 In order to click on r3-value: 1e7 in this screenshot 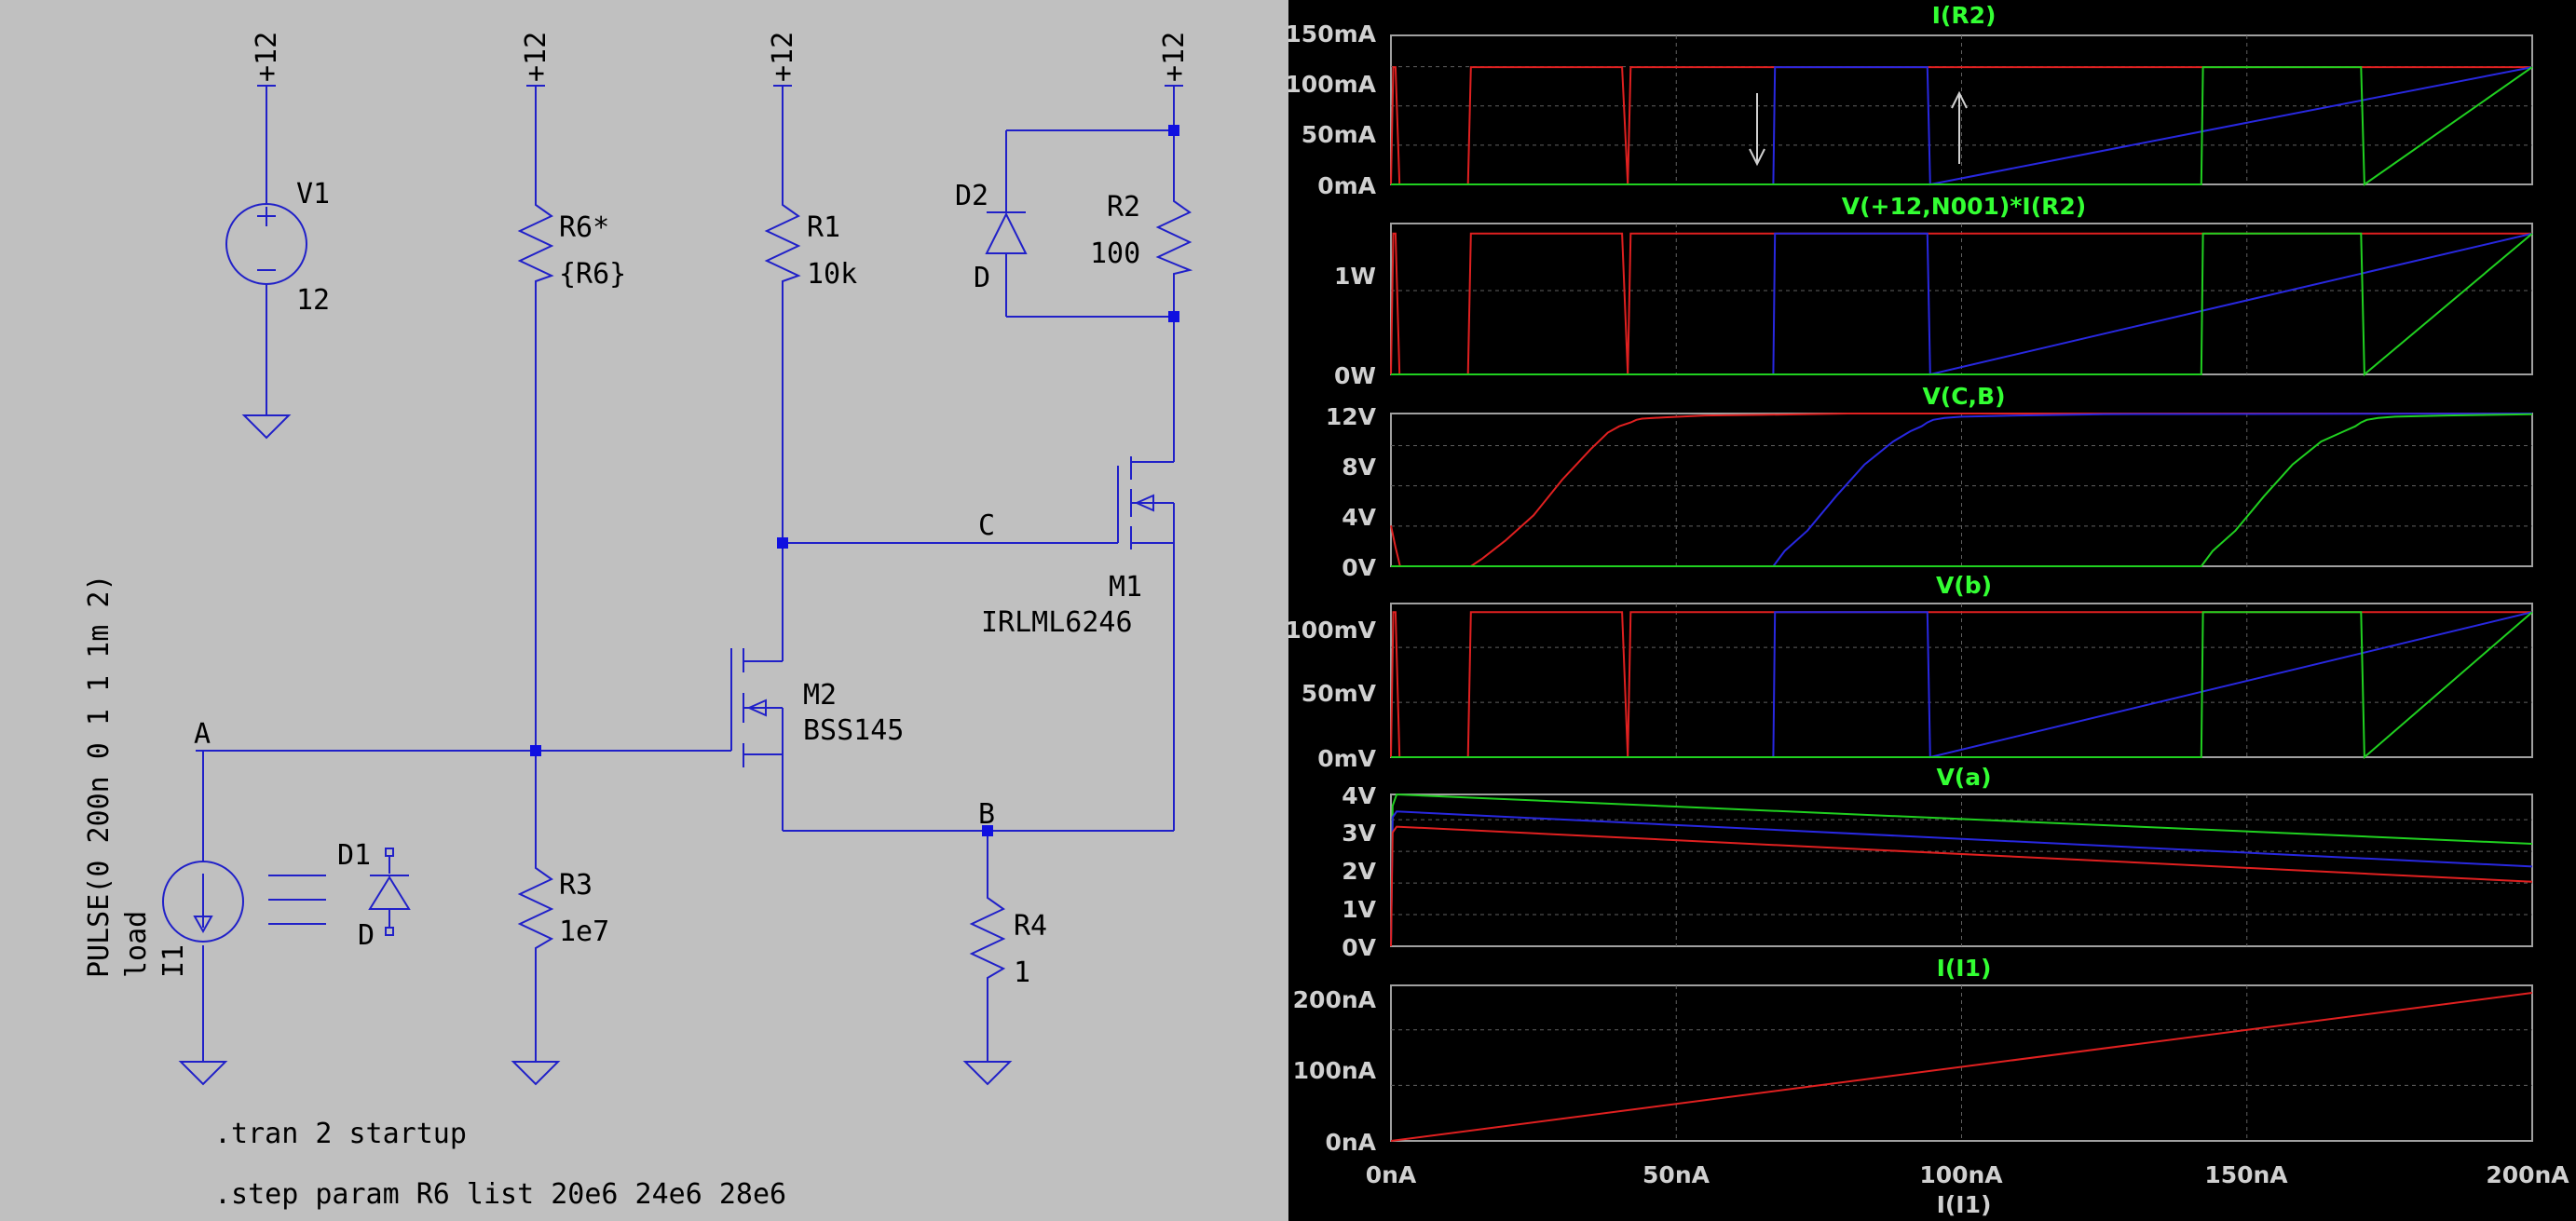, I will do `click(584, 932)`.